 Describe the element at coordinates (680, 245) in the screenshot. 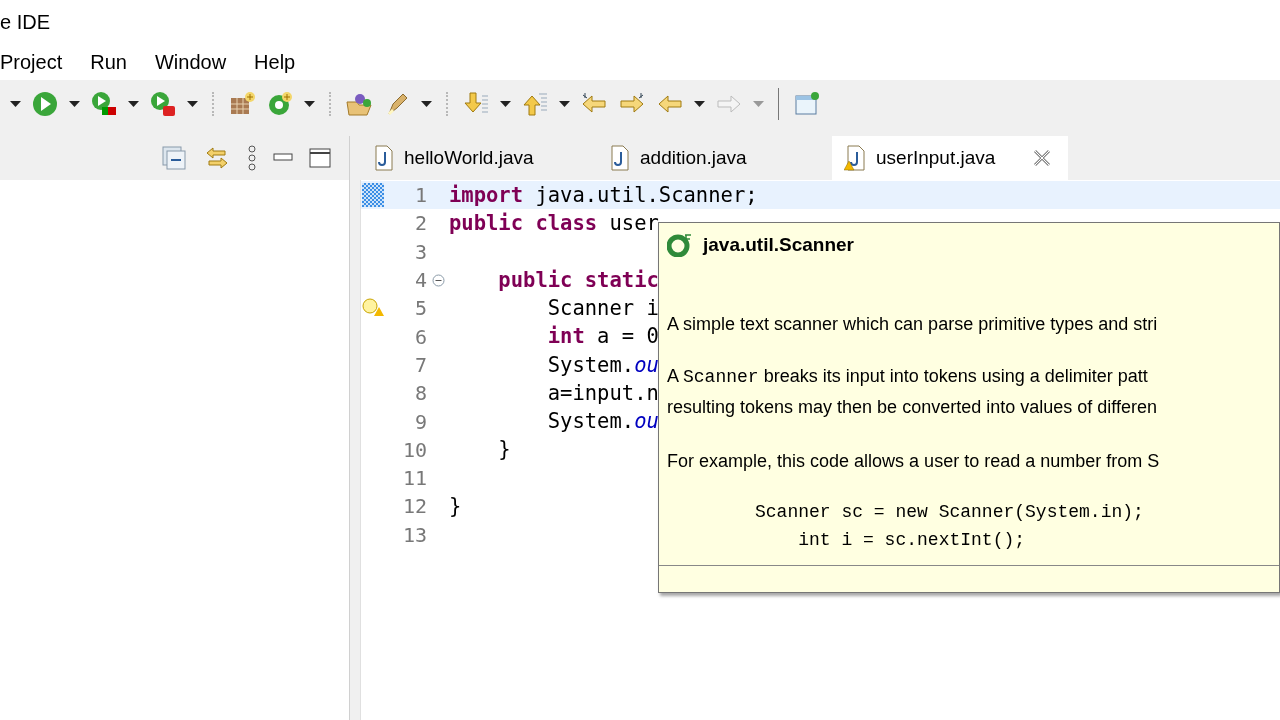

I see `class-icon` at that location.